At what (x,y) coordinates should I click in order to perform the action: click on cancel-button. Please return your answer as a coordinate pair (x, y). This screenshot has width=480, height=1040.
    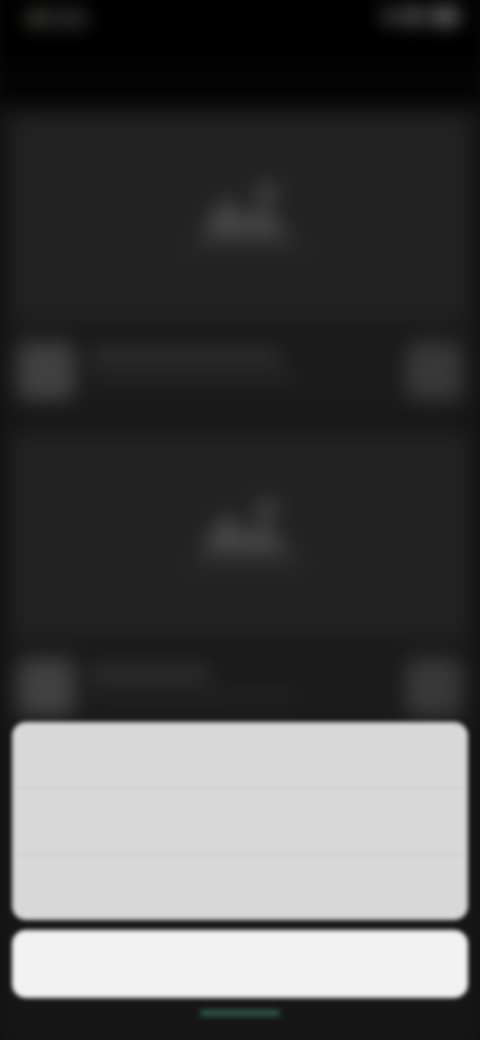
    Looking at the image, I should click on (240, 964).